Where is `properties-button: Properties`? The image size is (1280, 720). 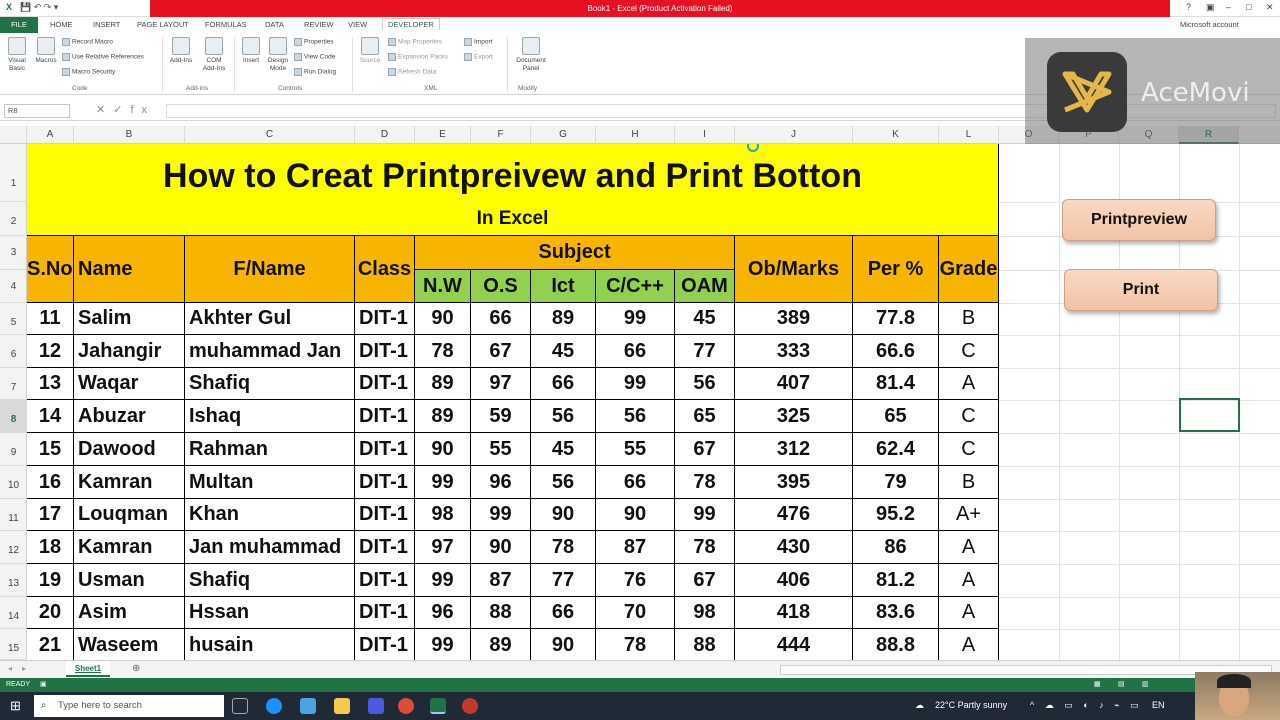 properties-button: Properties is located at coordinates (314, 42).